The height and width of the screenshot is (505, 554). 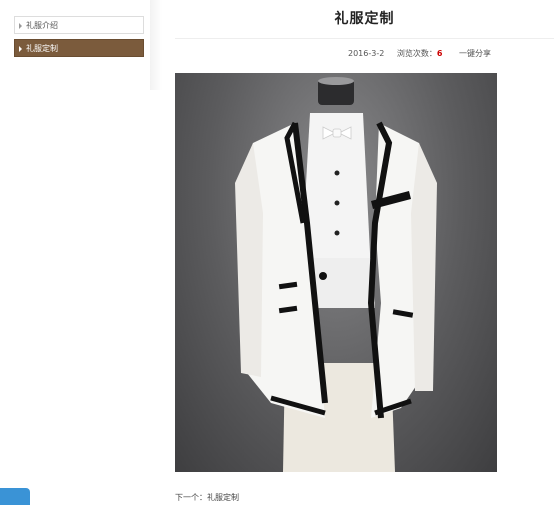 What do you see at coordinates (191, 497) in the screenshot?
I see `next-prefix: 下一个：` at bounding box center [191, 497].